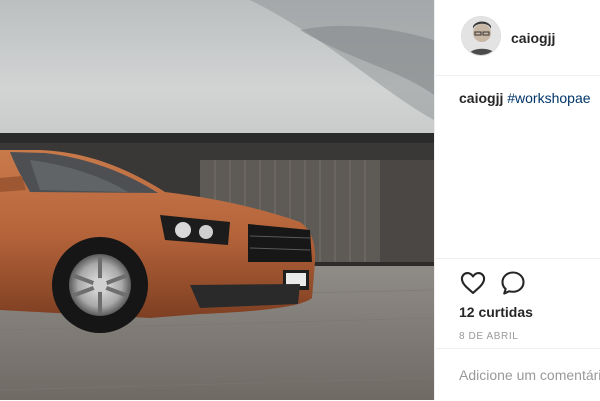 Image resolution: width=600 pixels, height=401 pixels. What do you see at coordinates (481, 98) in the screenshot?
I see `caption-username-link: caiogjj` at bounding box center [481, 98].